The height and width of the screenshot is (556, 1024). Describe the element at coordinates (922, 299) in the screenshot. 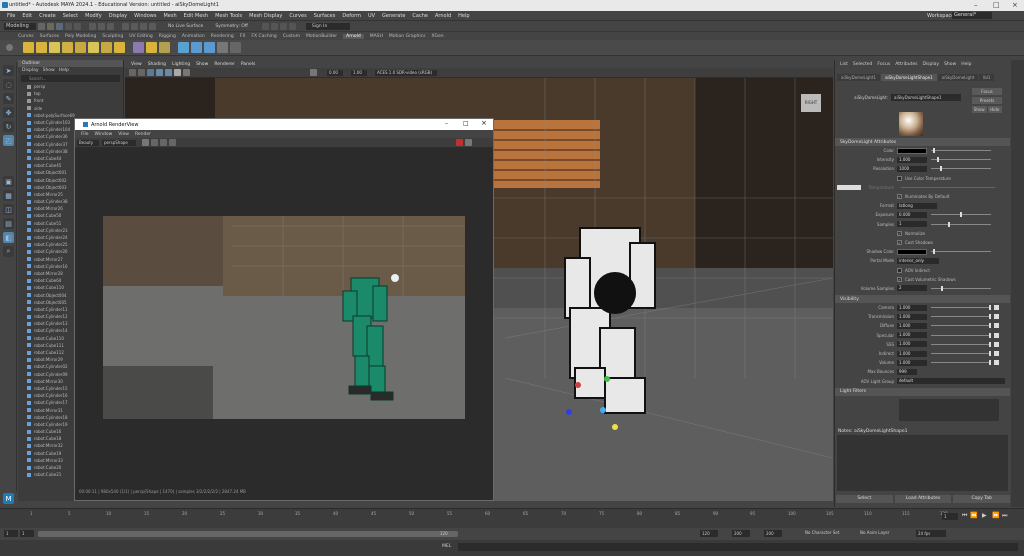

I see `ae-section-visibility: Visibility` at that location.